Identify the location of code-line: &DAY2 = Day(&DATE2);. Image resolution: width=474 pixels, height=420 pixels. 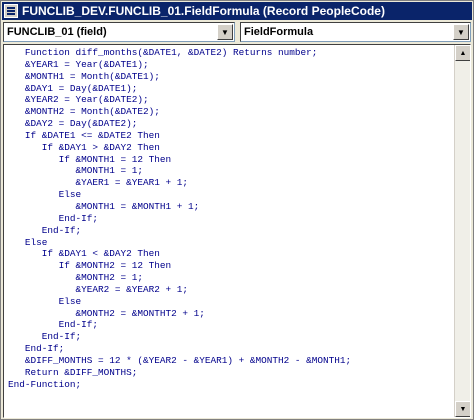
(73, 124).